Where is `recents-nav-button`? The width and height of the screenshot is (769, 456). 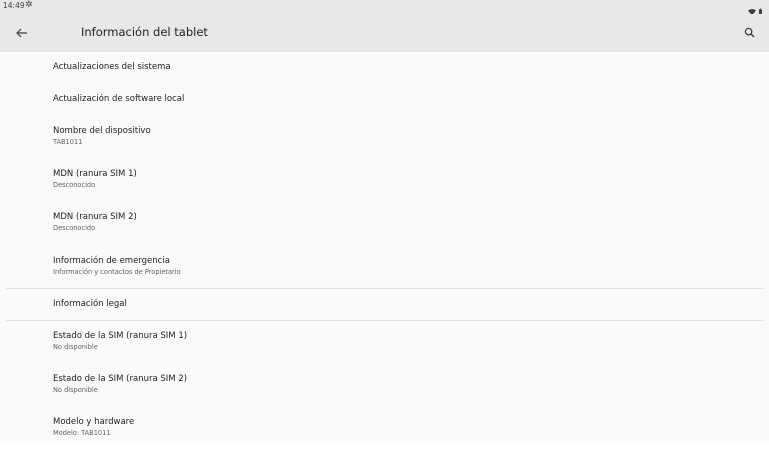
recents-nav-button is located at coordinates (572, 453).